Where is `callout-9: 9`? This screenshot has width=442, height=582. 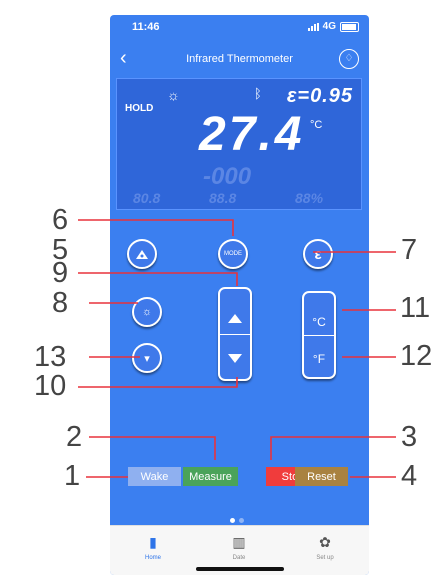
callout-9: 9 is located at coordinates (60, 273).